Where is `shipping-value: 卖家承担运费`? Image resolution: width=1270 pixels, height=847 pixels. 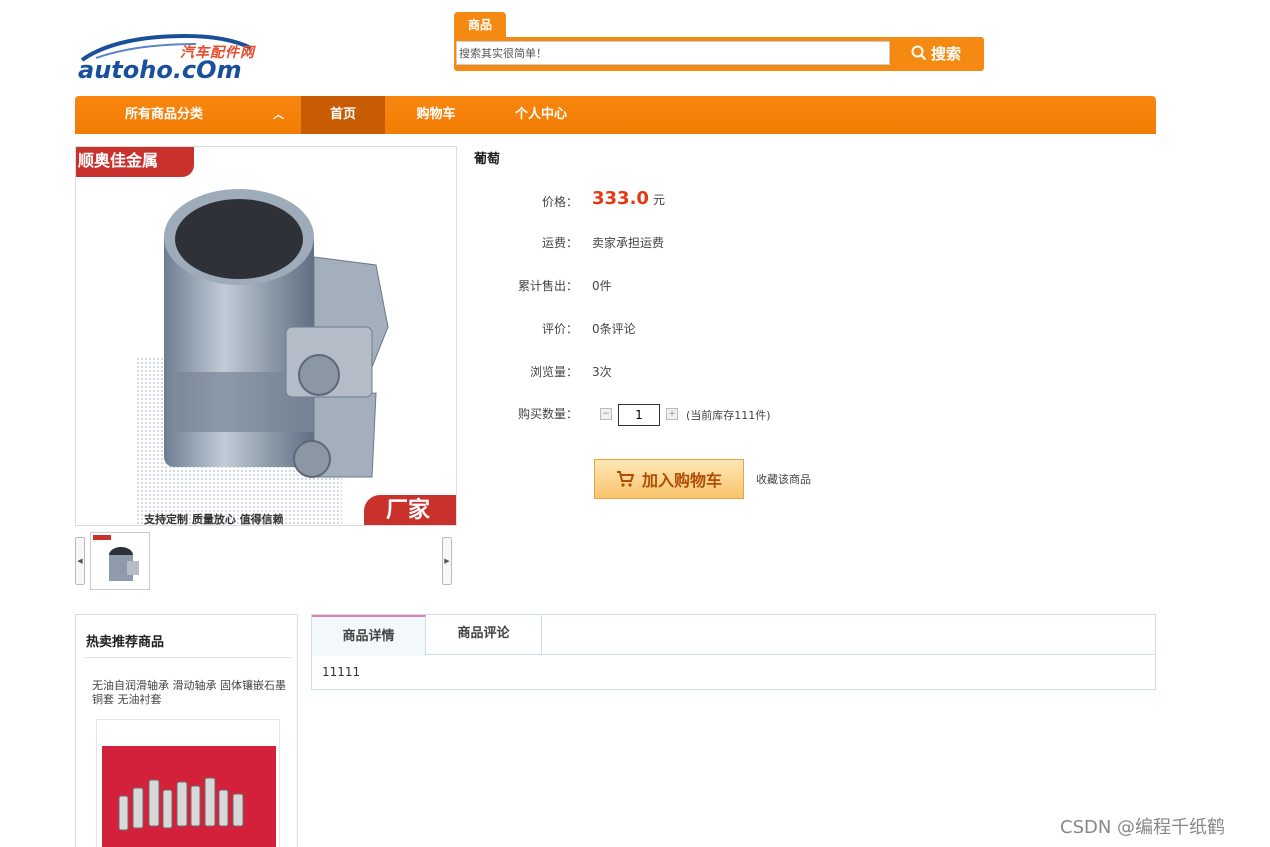 shipping-value: 卖家承担运费 is located at coordinates (628, 243).